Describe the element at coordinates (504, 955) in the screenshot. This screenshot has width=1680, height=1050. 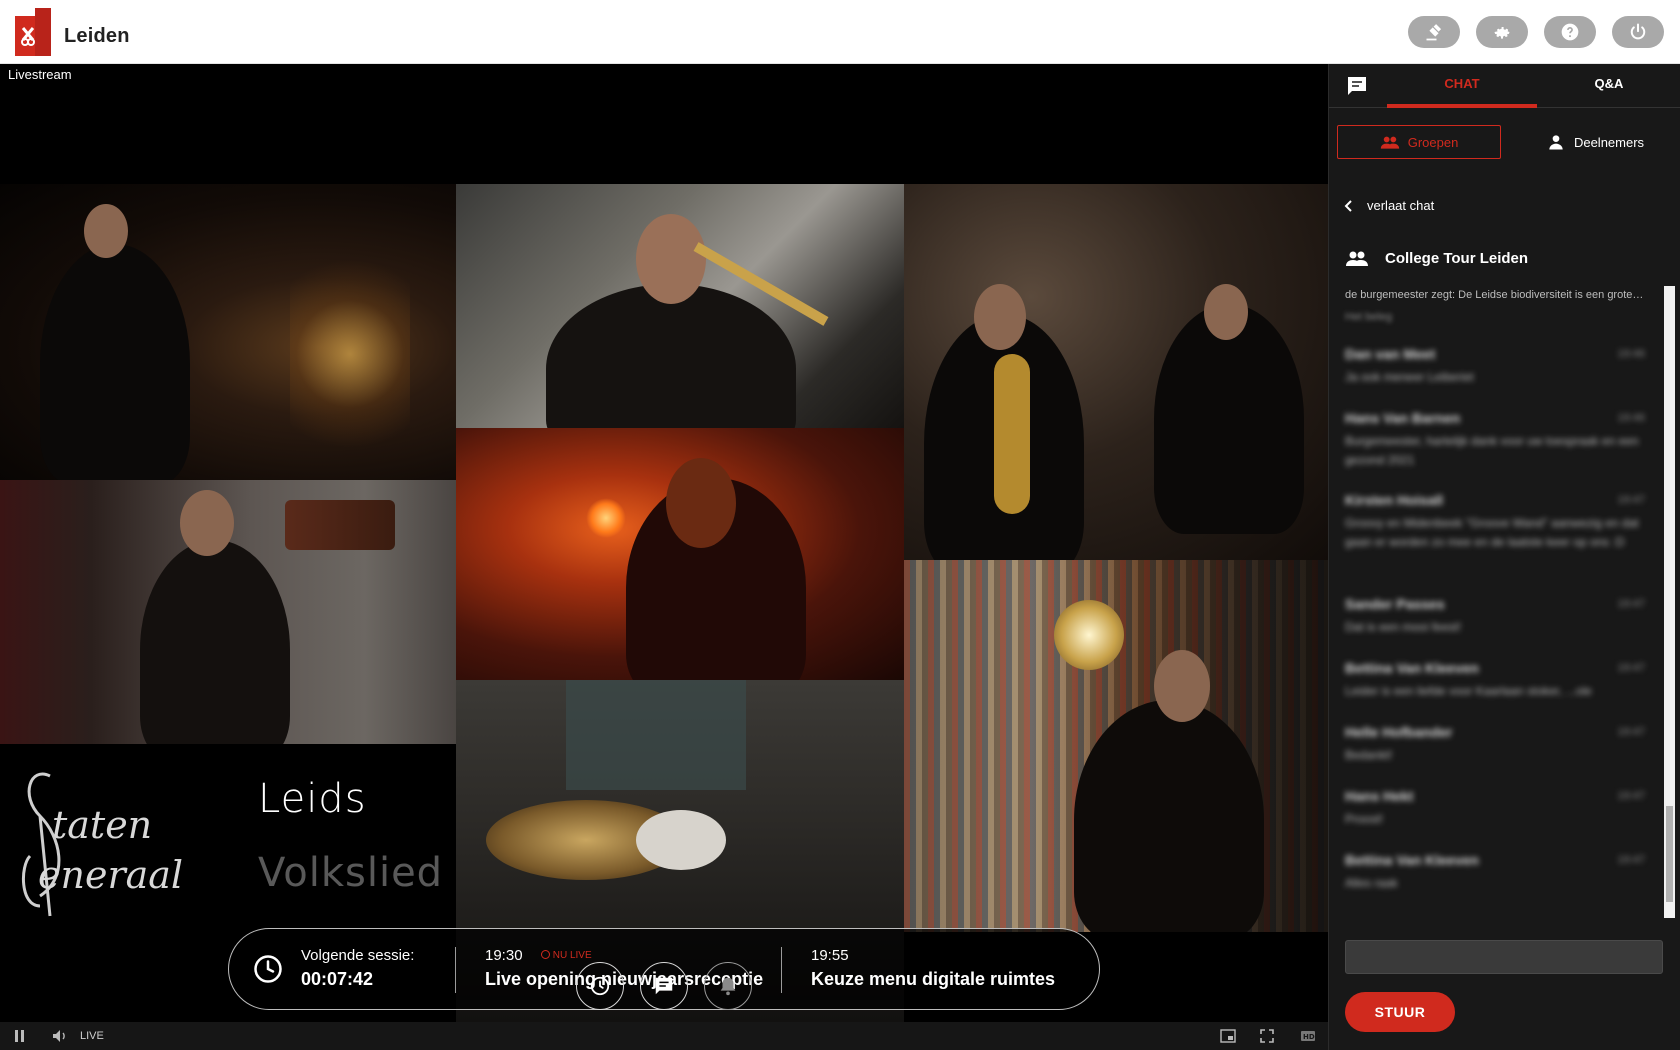
I see `session-time: 19:30` at that location.